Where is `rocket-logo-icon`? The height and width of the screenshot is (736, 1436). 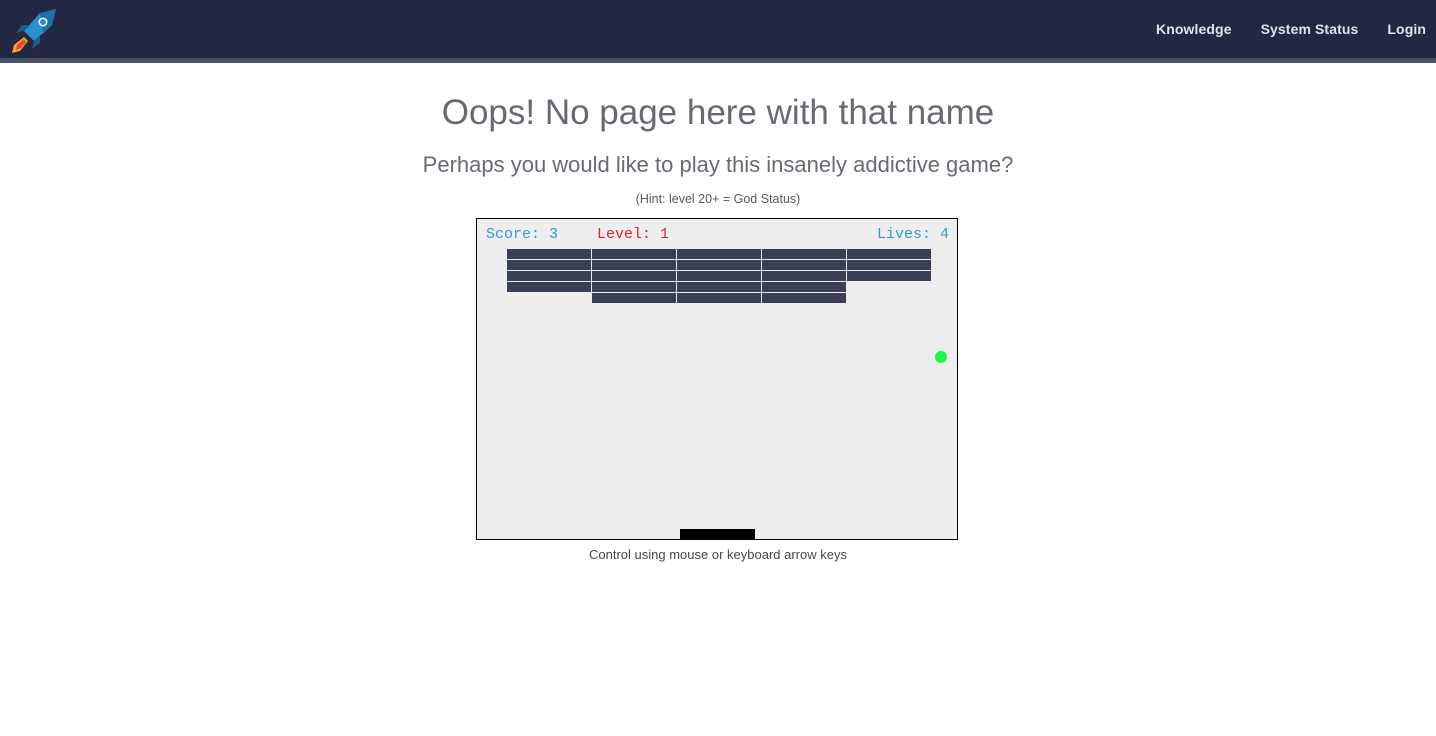 rocket-logo-icon is located at coordinates (35, 31).